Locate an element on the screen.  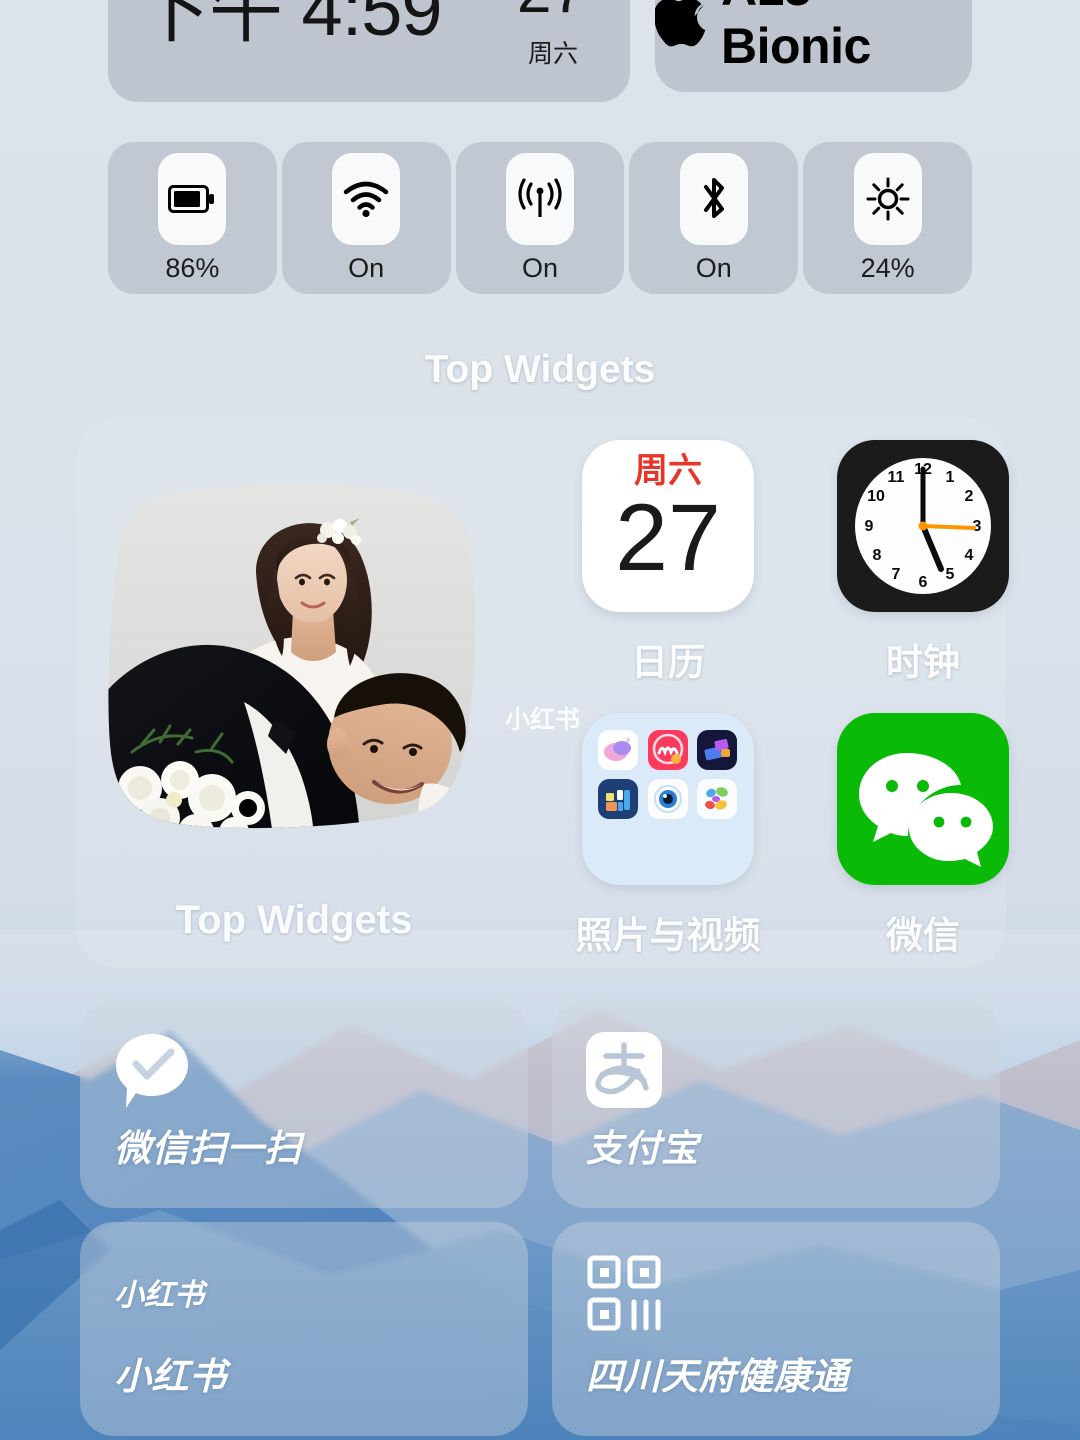
collage-icon is located at coordinates (618, 799).